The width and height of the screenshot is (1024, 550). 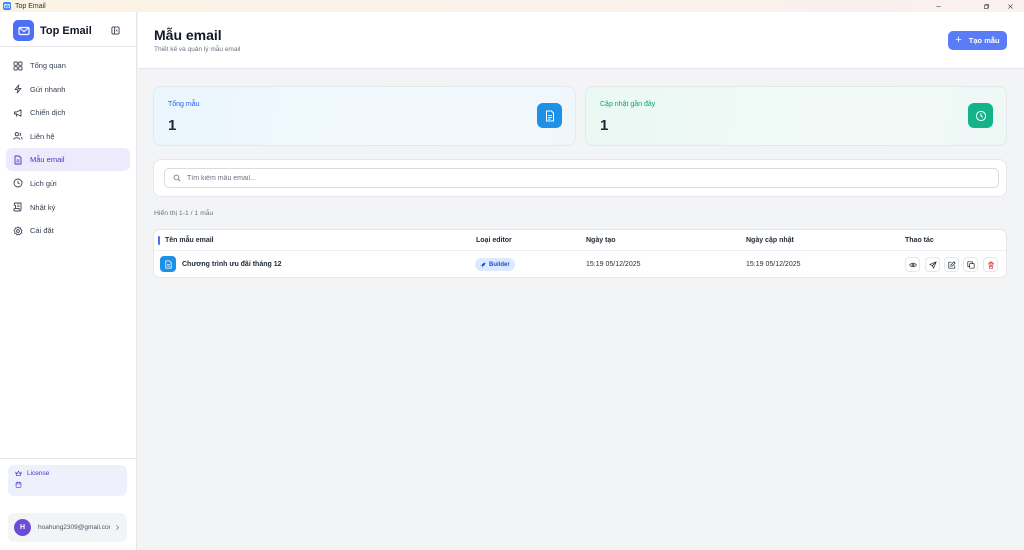 What do you see at coordinates (613, 264) in the screenshot?
I see `created-date: 15:19 05/12/2025` at bounding box center [613, 264].